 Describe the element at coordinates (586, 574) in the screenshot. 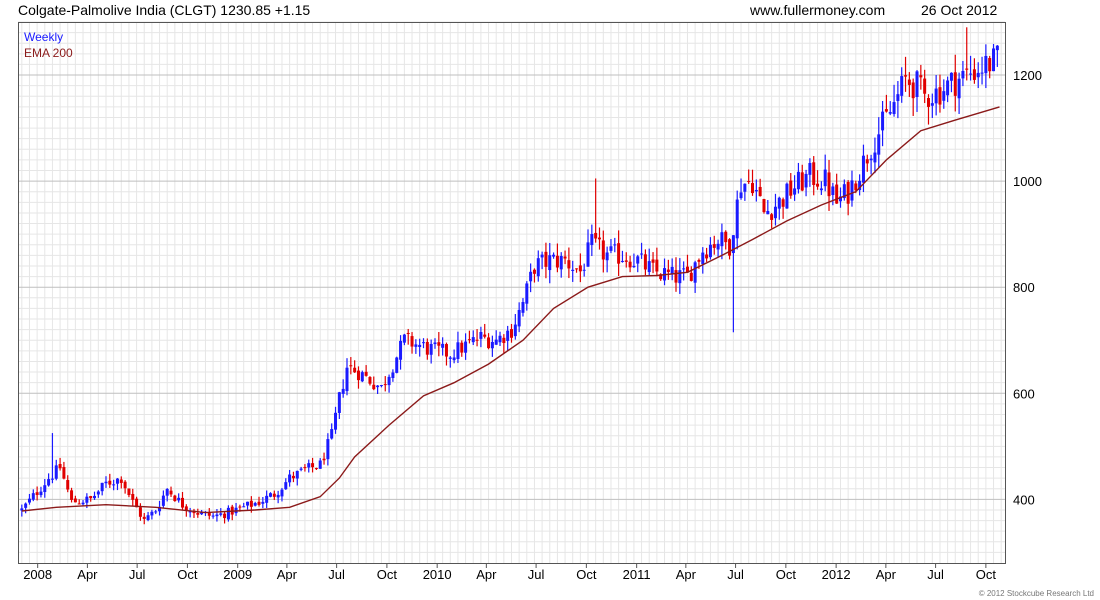

I see `x-tick-label: Oct` at that location.